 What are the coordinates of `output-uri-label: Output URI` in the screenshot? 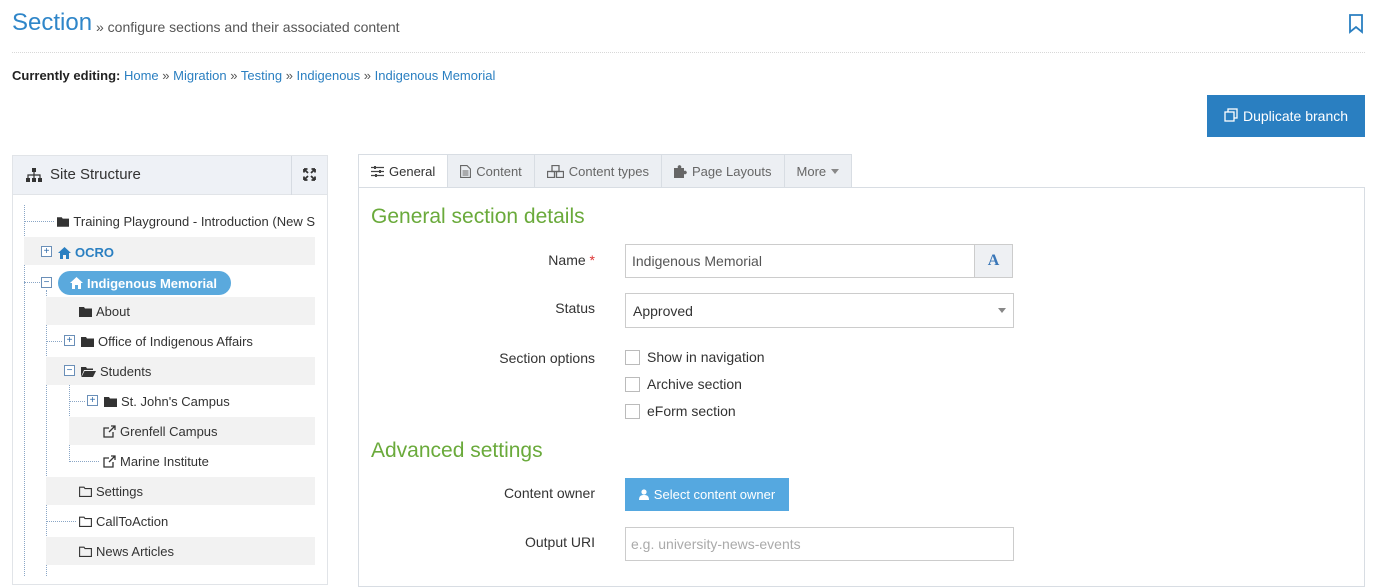 It's located at (559, 542).